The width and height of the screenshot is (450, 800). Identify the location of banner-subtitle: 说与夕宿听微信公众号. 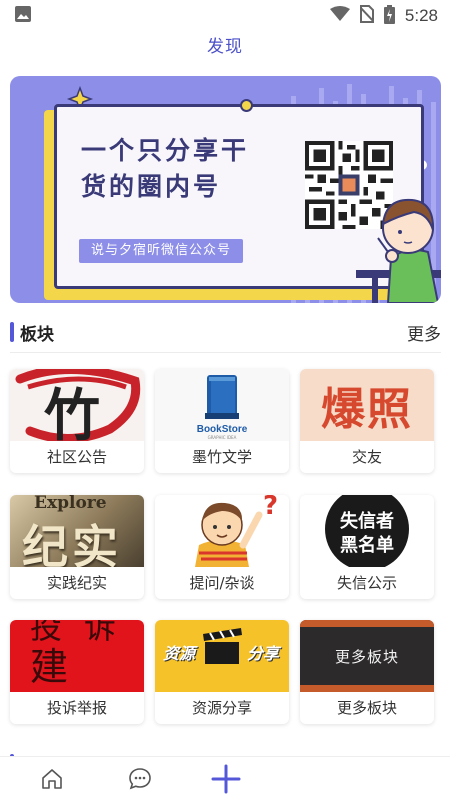
(161, 251).